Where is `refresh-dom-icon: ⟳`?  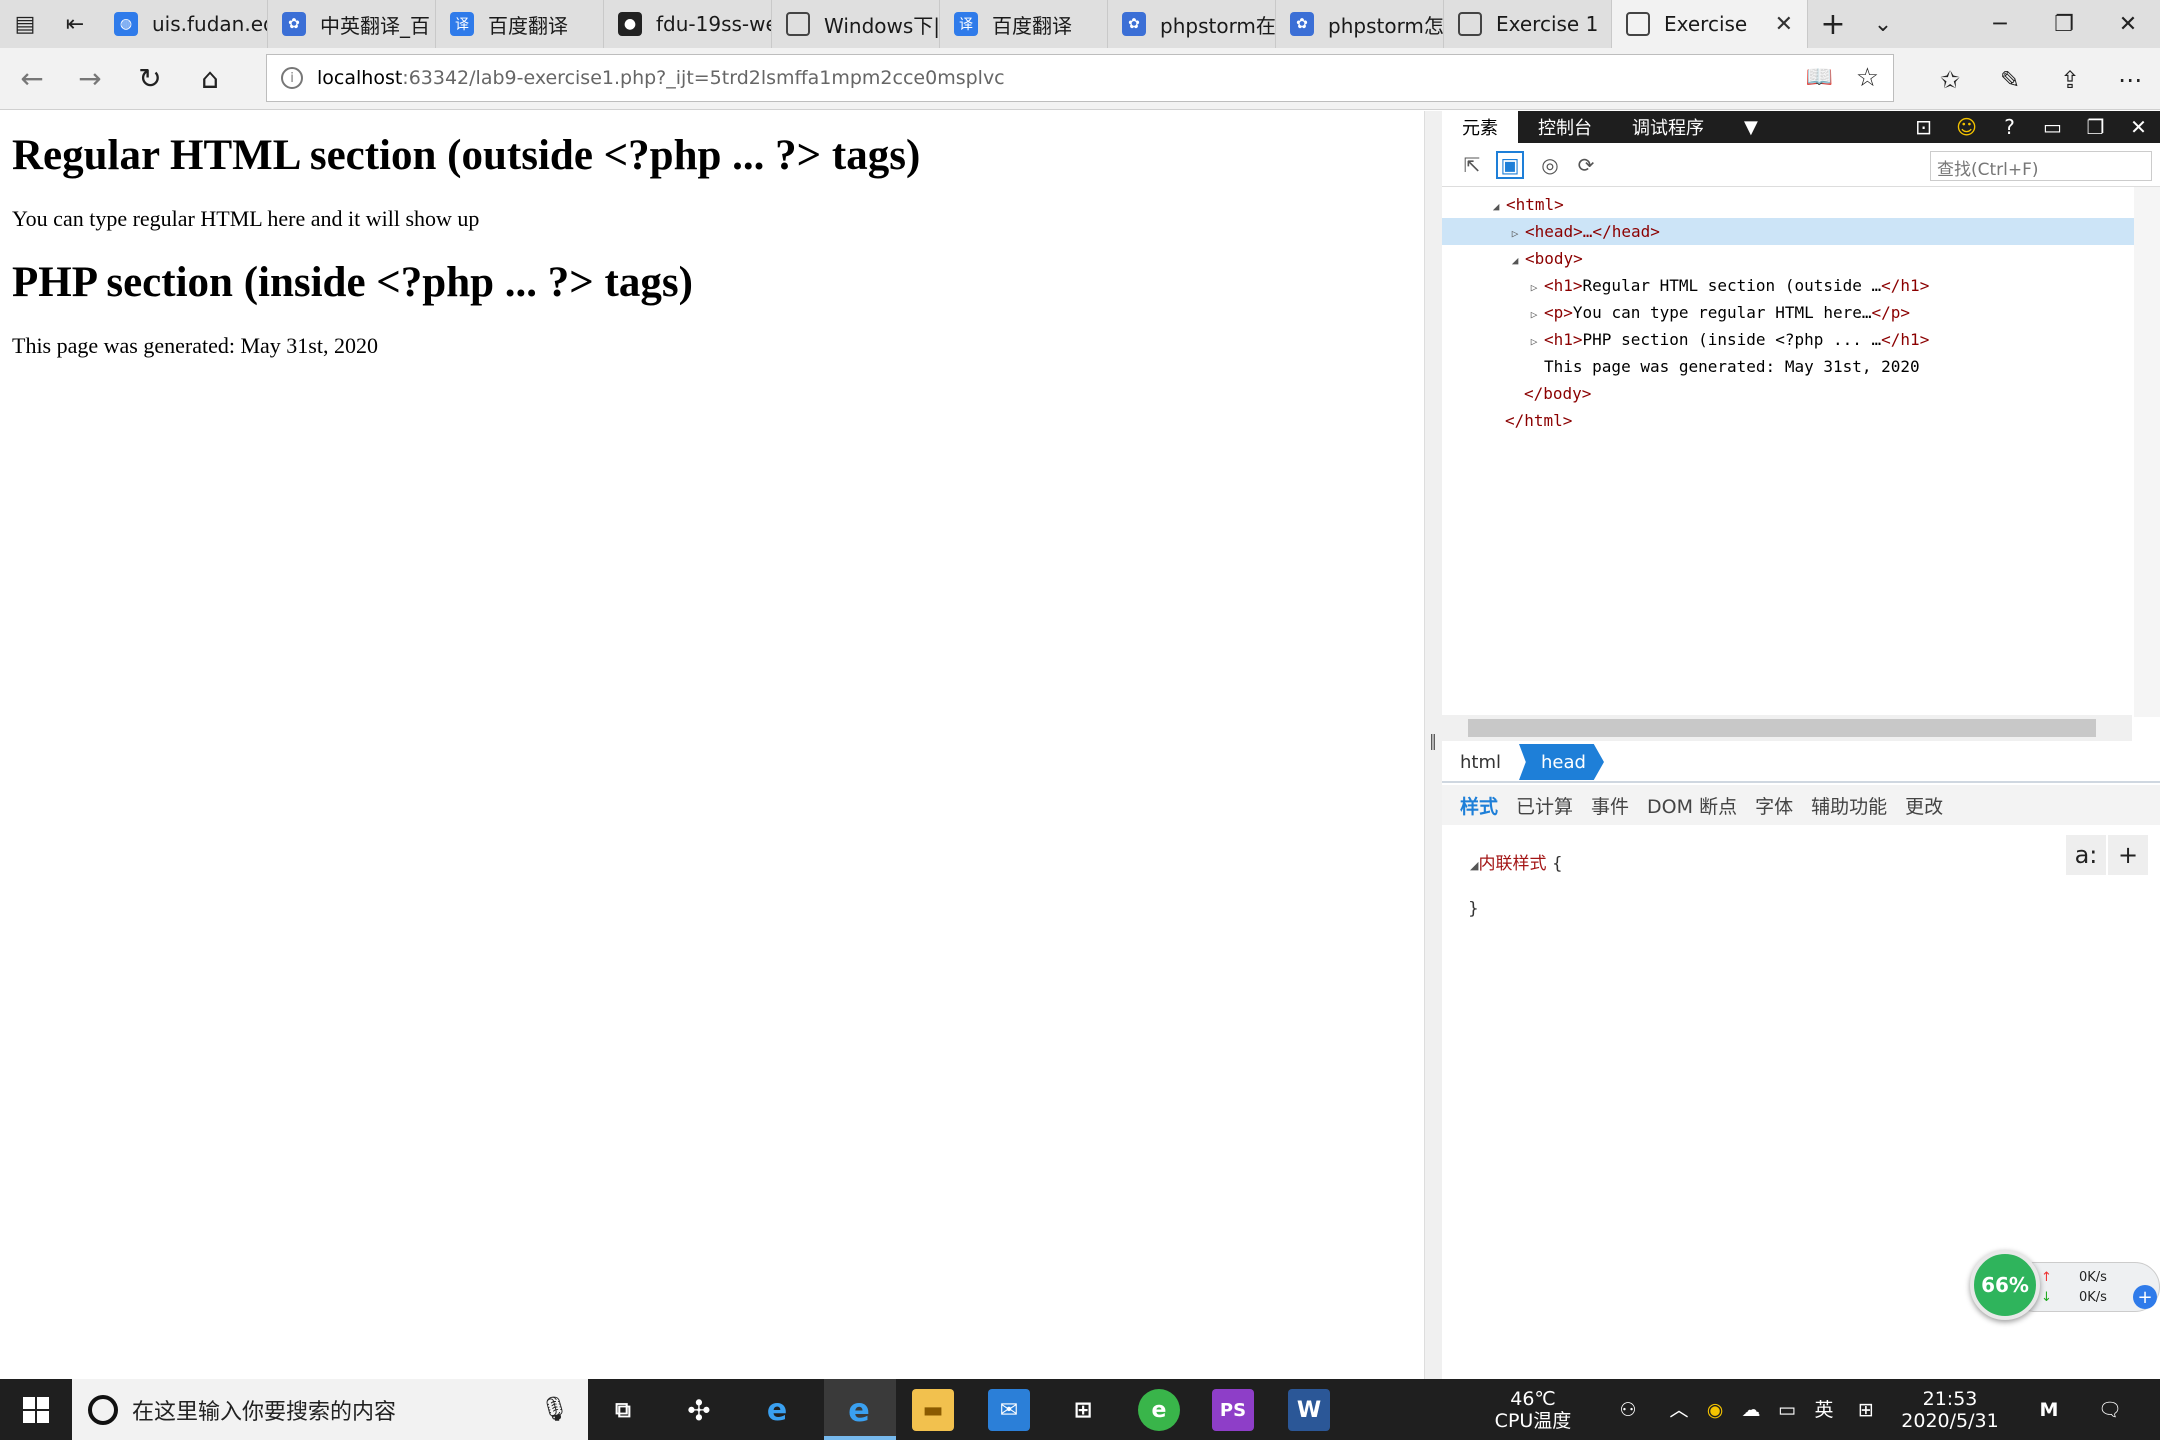 refresh-dom-icon: ⟳ is located at coordinates (1586, 165).